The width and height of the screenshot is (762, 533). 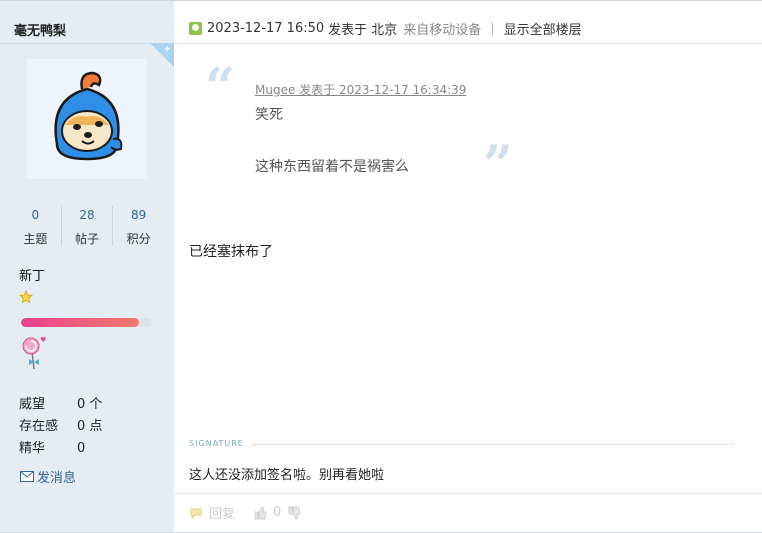 I want to click on send-message-link: 发消息, so click(x=48, y=476).